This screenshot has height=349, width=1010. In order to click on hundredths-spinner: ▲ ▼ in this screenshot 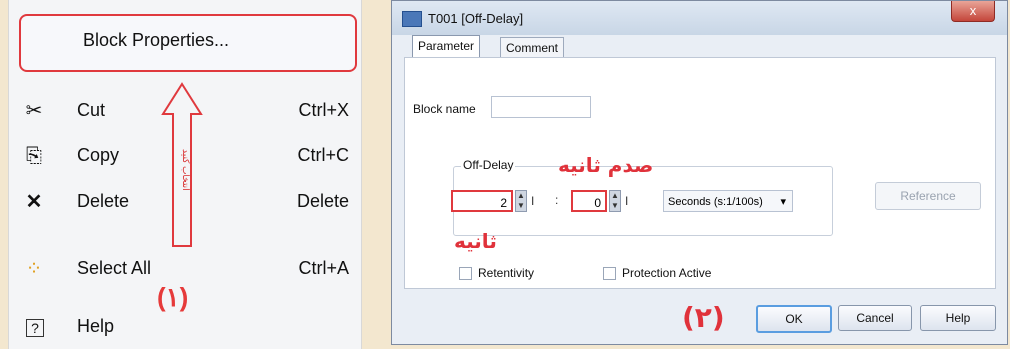, I will do `click(615, 201)`.